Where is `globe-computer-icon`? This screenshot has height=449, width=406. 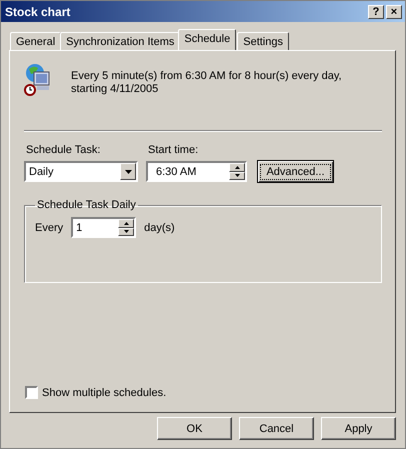
globe-computer-icon is located at coordinates (38, 79).